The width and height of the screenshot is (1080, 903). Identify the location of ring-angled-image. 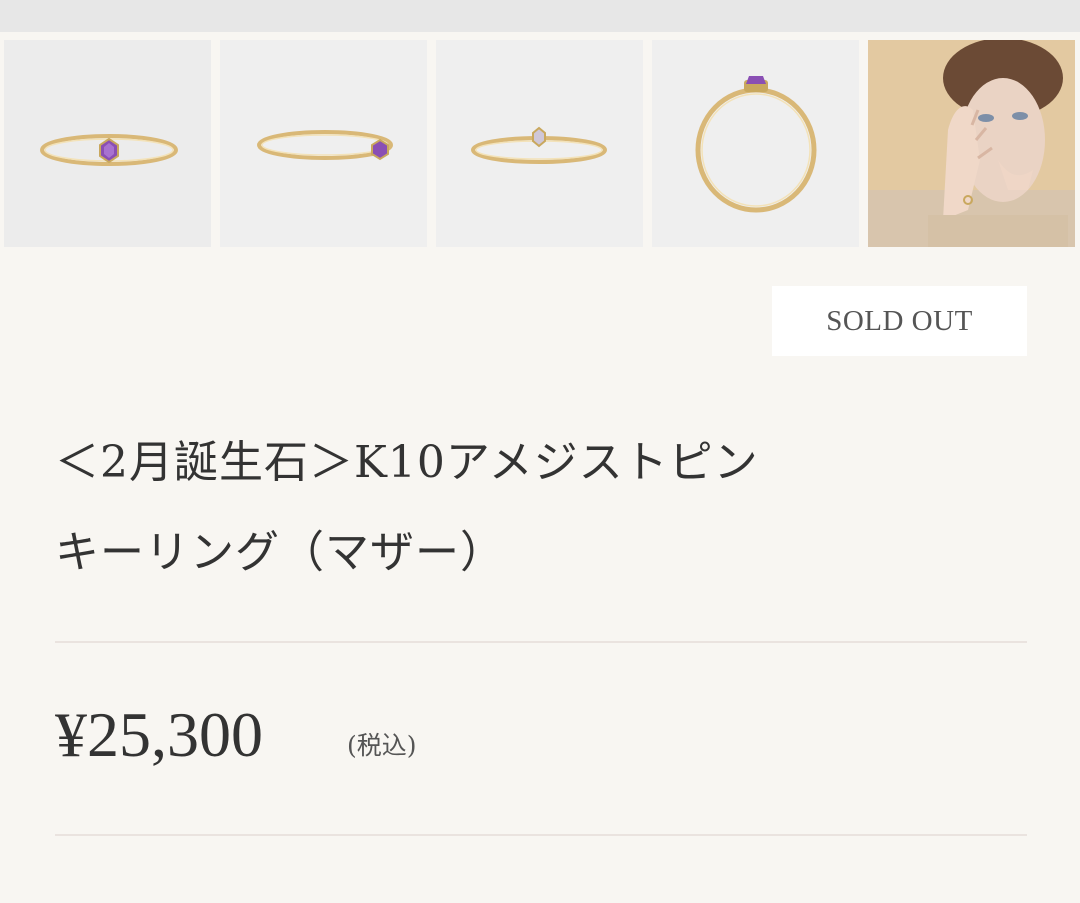
(323, 143).